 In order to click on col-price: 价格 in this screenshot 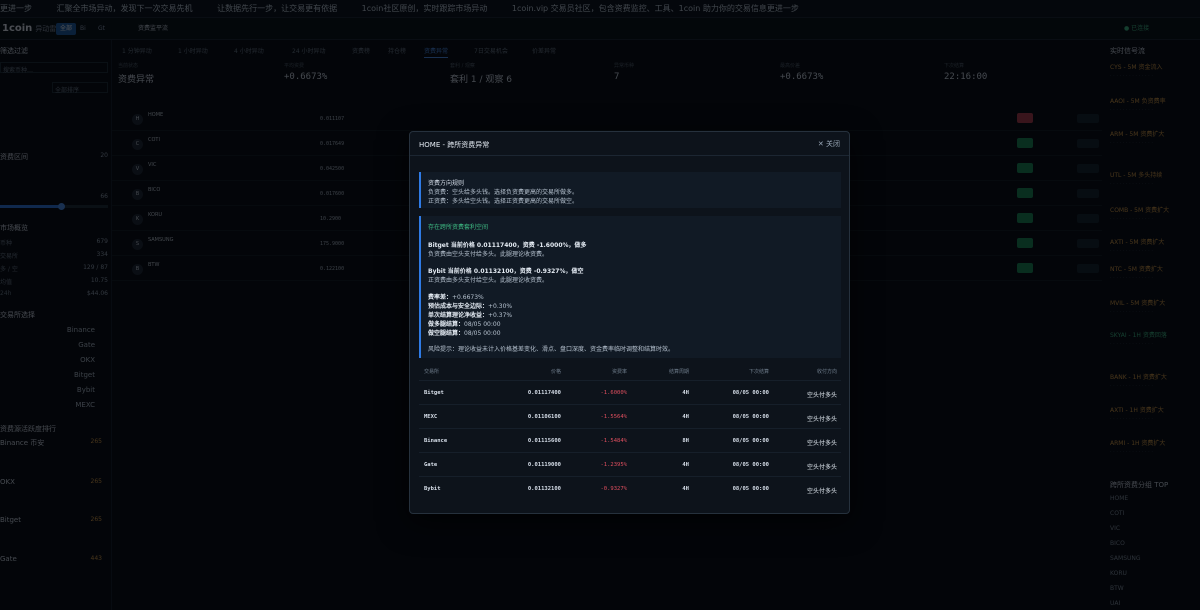, I will do `click(555, 372)`.